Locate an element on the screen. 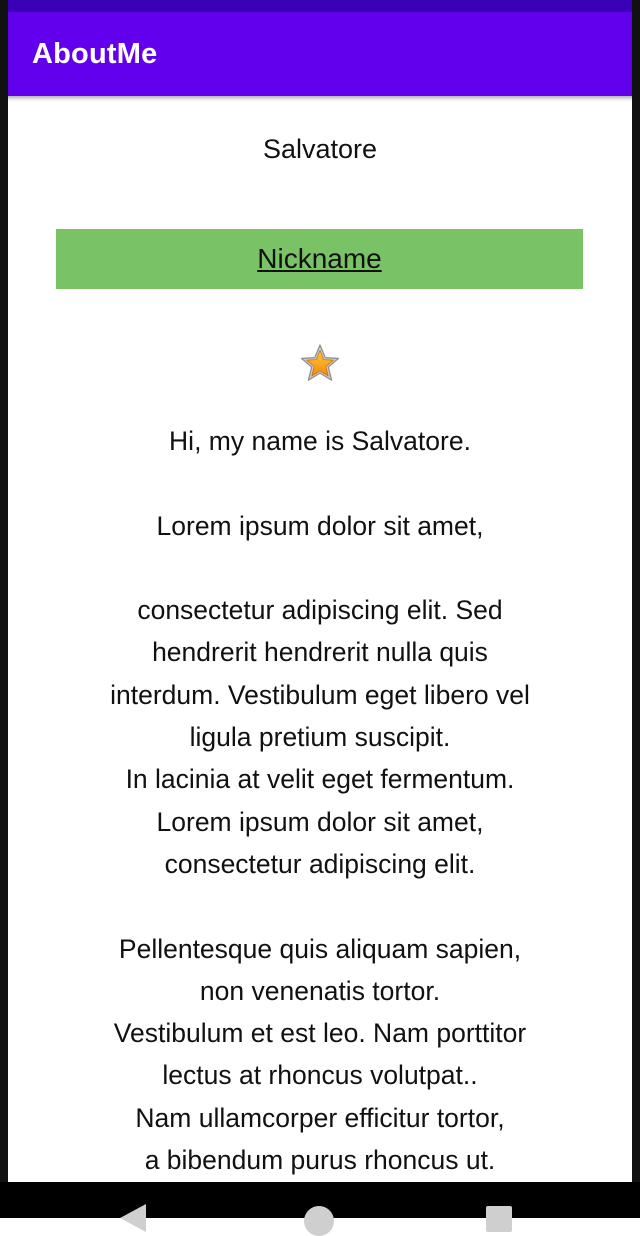 The height and width of the screenshot is (1236, 640). home-circle-icon is located at coordinates (319, 1221).